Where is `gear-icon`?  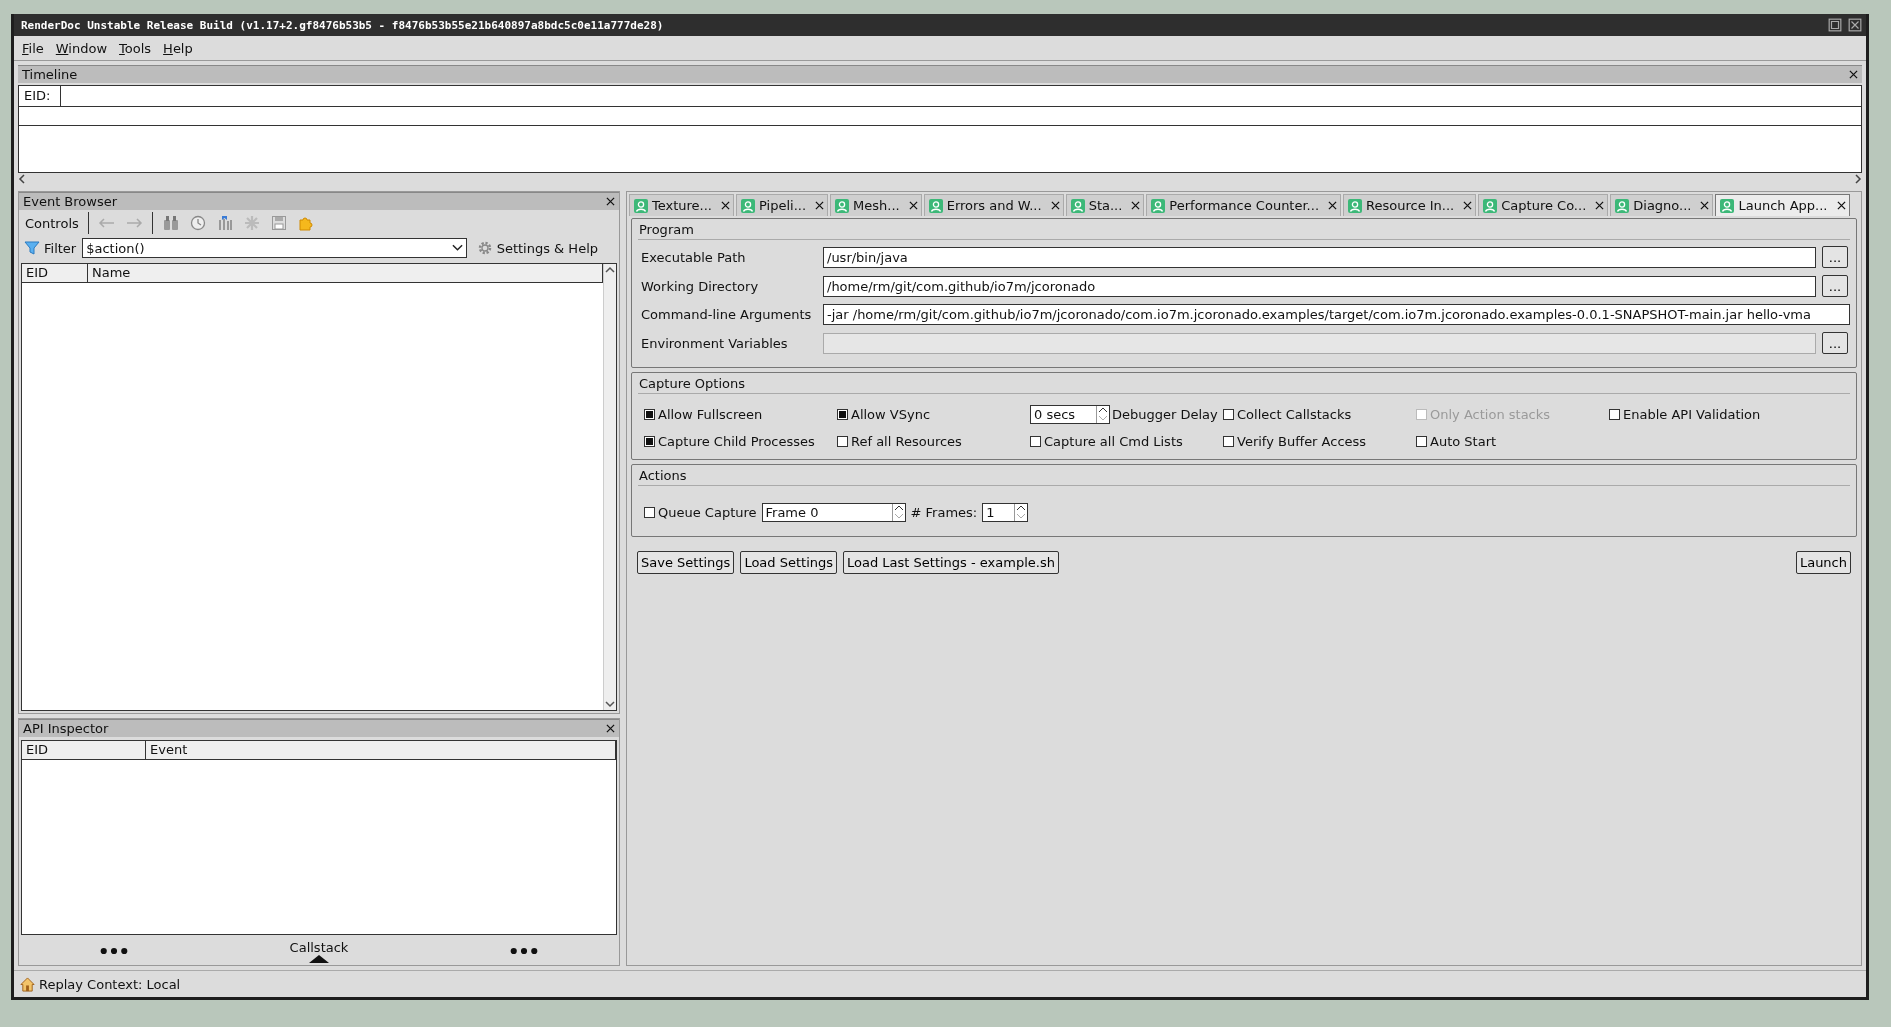
gear-icon is located at coordinates (484, 248).